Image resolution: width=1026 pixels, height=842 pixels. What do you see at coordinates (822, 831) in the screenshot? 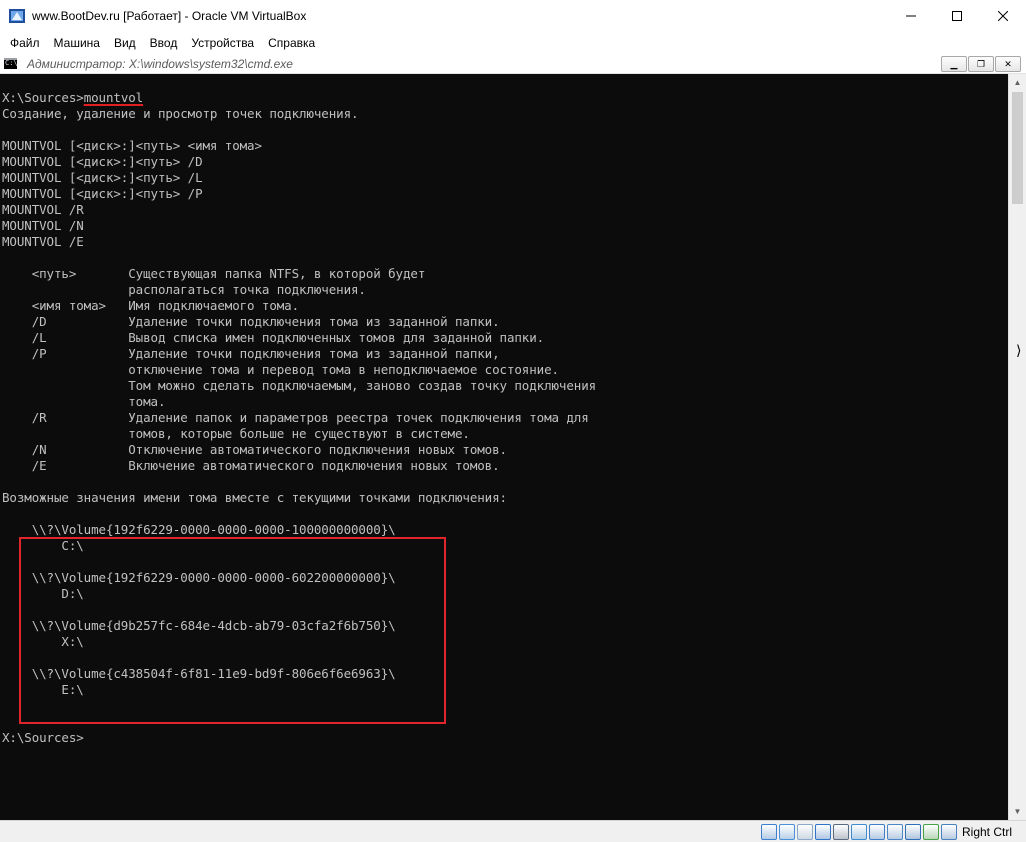
I see `network-icon` at bounding box center [822, 831].